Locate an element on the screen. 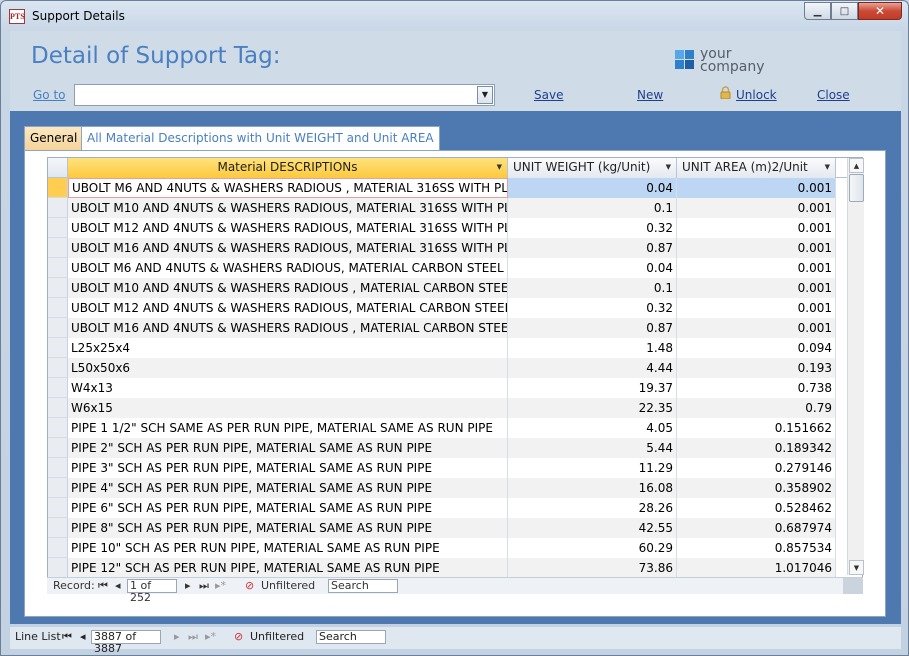 The image size is (909, 656). cell-unit-area: 0.193 is located at coordinates (756, 368).